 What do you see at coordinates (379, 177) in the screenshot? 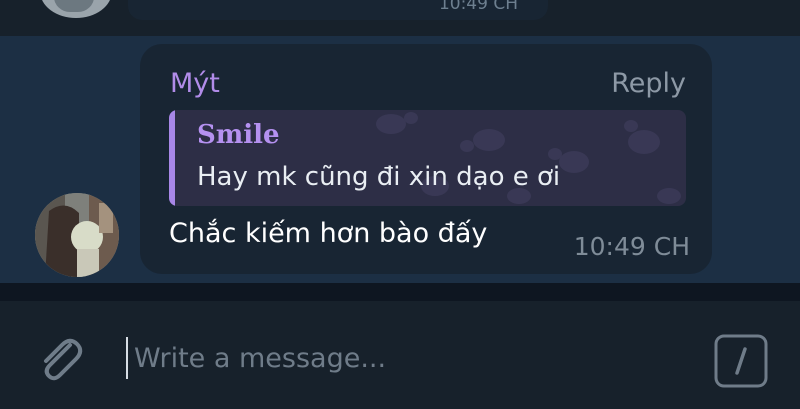
I see `quote-text: Hay mk cũng đi xin dạo e ơi` at bounding box center [379, 177].